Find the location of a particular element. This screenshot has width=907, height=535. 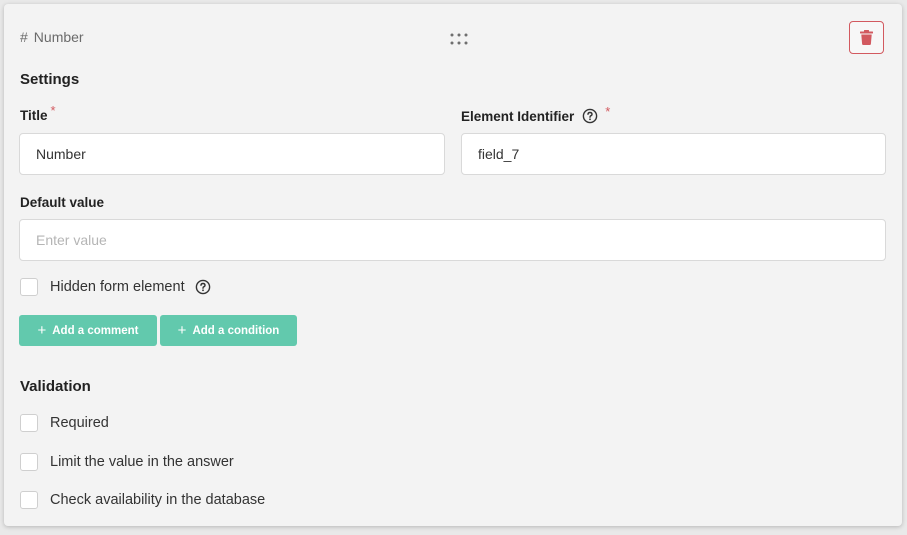

hidden-element-row: Hidden form element is located at coordinates (115, 287).